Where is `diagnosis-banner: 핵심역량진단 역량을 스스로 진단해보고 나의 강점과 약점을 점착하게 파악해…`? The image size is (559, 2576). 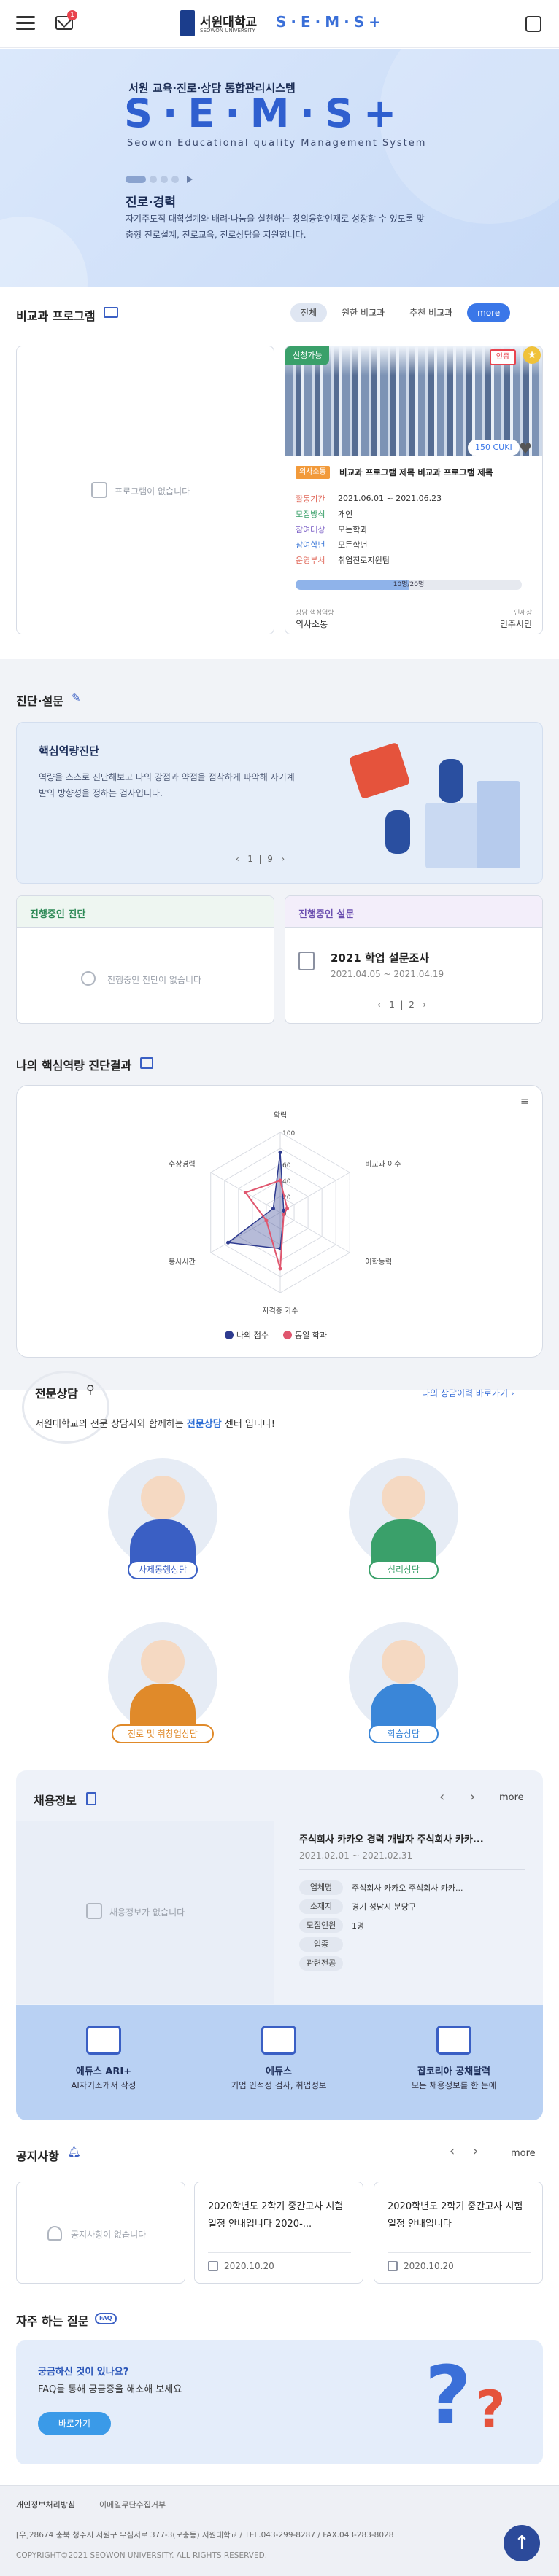
diagnosis-banner: 핵심역량진단 역량을 스스로 진단해보고 나의 강점과 약점을 점착하게 파악해… is located at coordinates (279, 803).